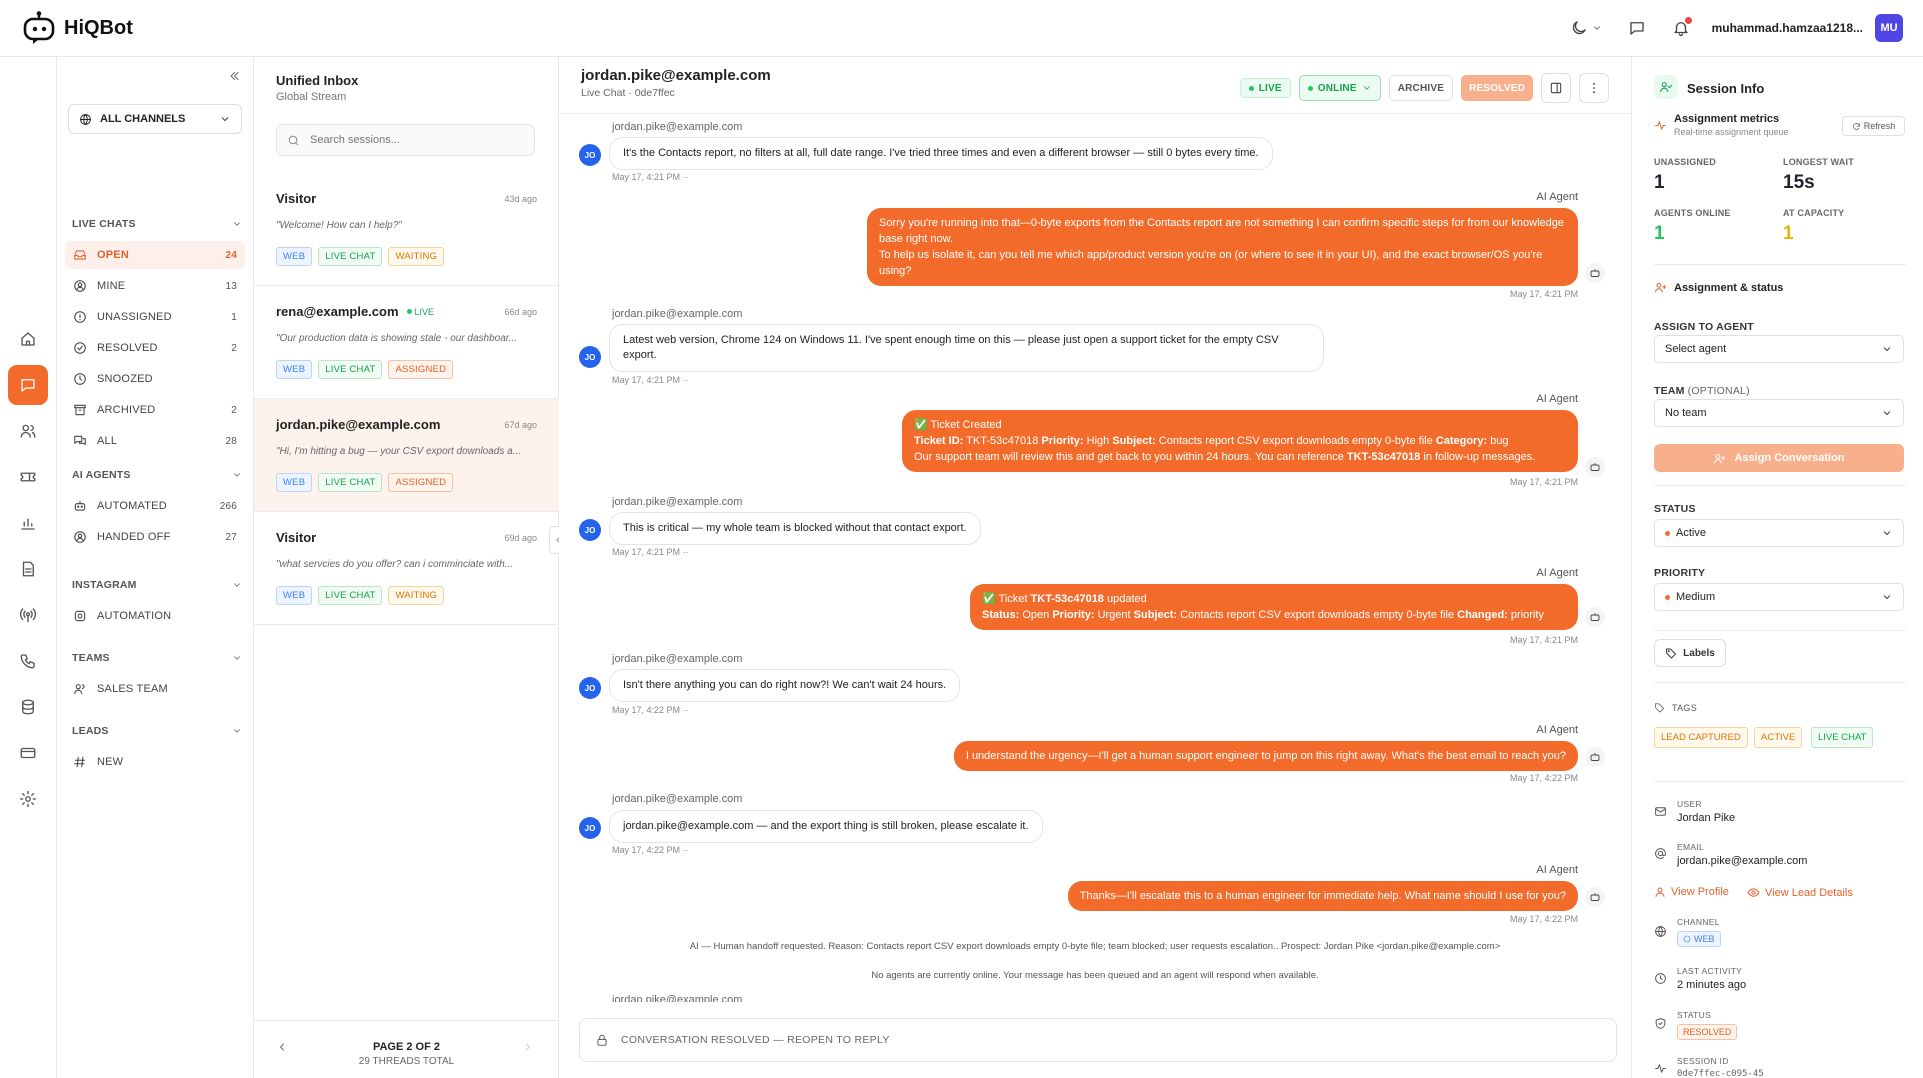 This screenshot has height=1078, width=1923. What do you see at coordinates (1779, 349) in the screenshot?
I see `agent-select: Select agent` at bounding box center [1779, 349].